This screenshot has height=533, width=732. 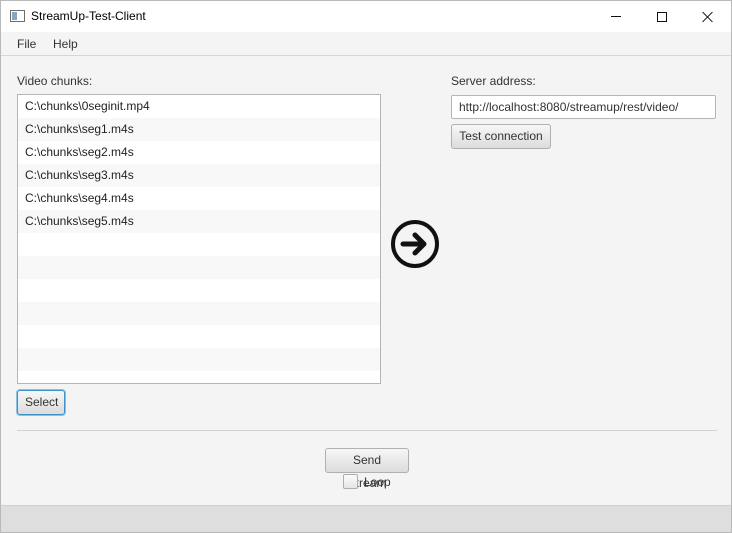 What do you see at coordinates (88, 16) in the screenshot?
I see `window-title: StreamUp-Test-Client` at bounding box center [88, 16].